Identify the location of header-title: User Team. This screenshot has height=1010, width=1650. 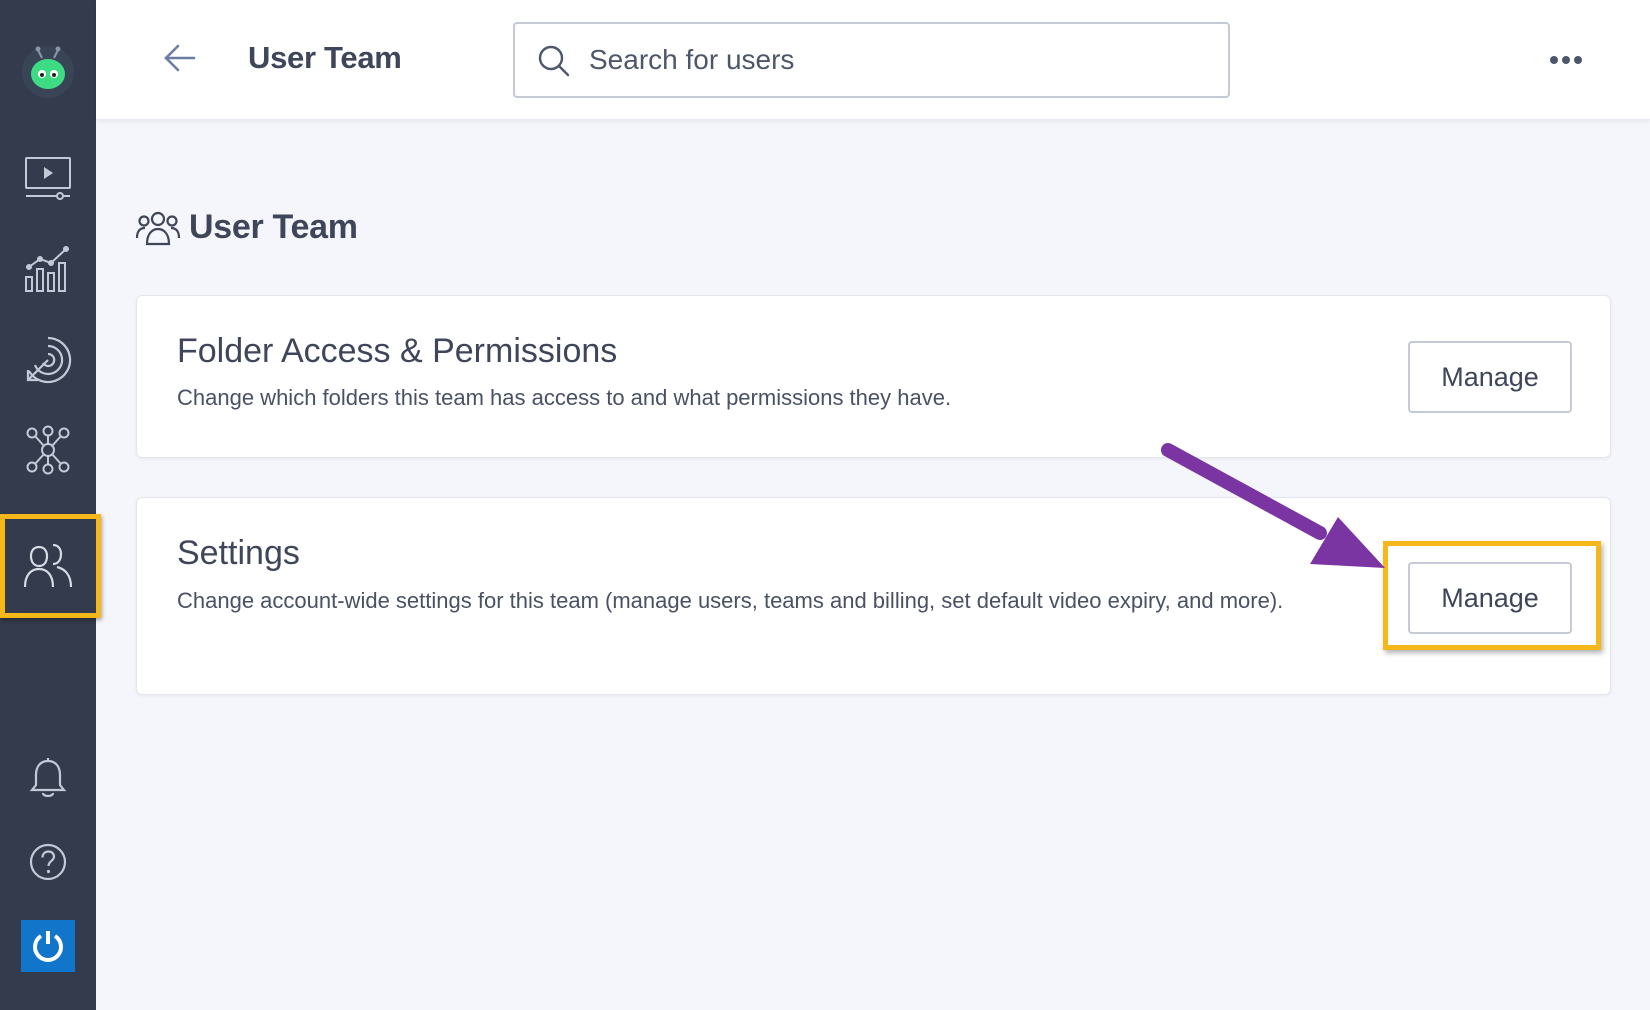
(325, 57).